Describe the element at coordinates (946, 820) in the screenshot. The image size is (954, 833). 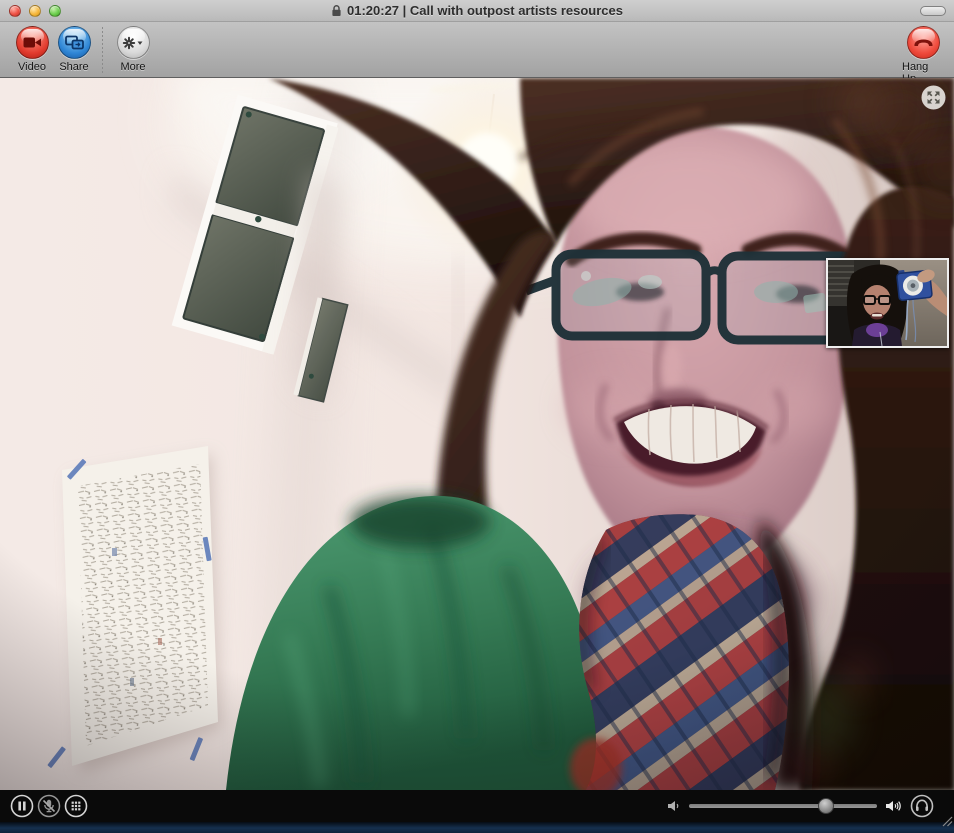
I see `resize-grip` at that location.